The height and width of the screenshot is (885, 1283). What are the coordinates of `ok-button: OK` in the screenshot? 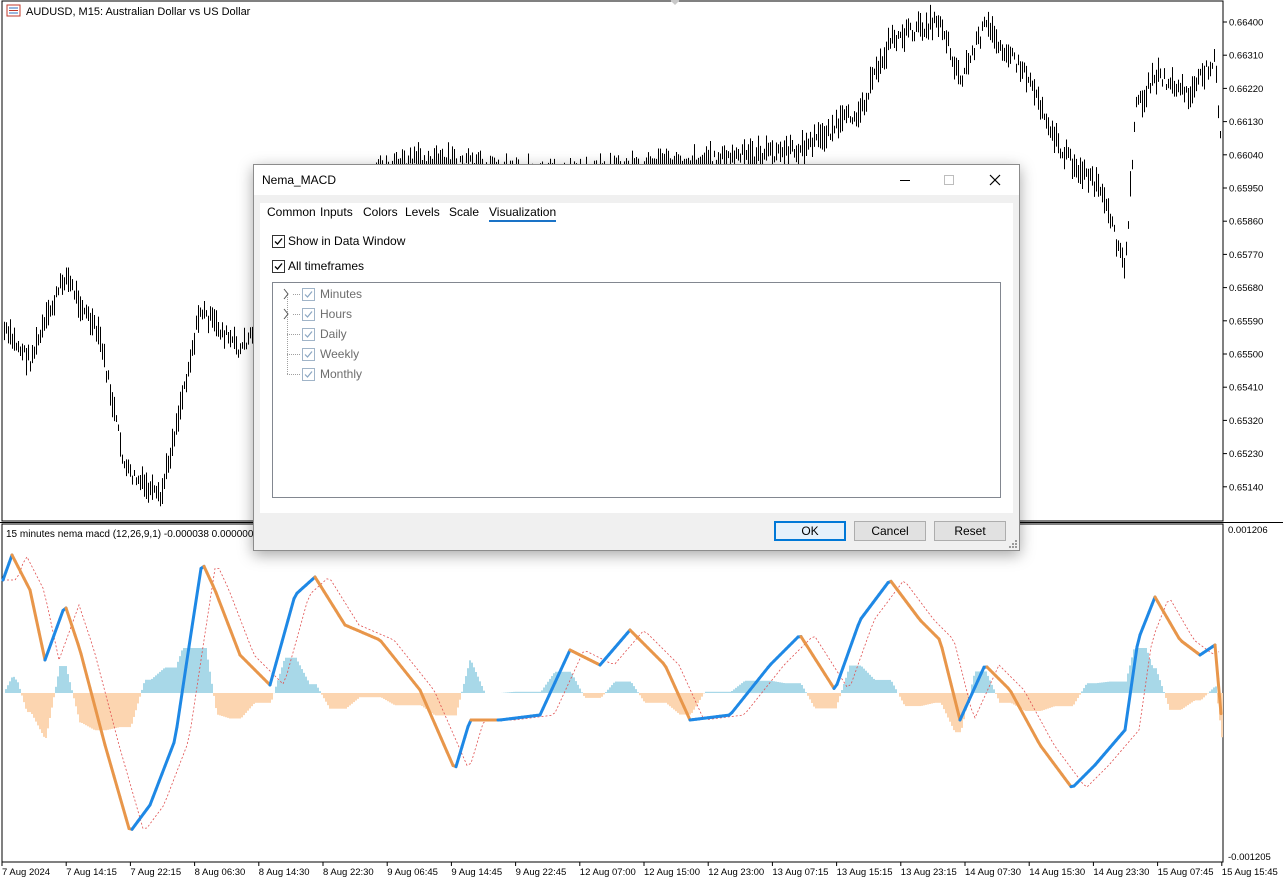 It's located at (810, 531).